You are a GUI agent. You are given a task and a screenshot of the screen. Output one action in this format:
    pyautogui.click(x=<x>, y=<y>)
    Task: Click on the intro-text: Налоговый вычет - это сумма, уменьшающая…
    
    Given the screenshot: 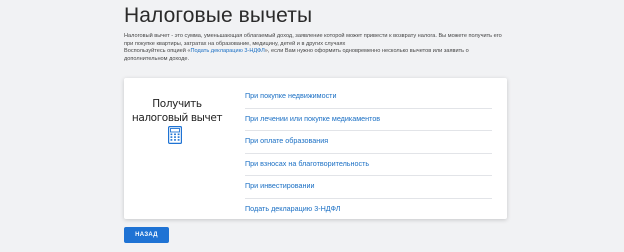 What is the action you would take?
    pyautogui.click(x=315, y=48)
    